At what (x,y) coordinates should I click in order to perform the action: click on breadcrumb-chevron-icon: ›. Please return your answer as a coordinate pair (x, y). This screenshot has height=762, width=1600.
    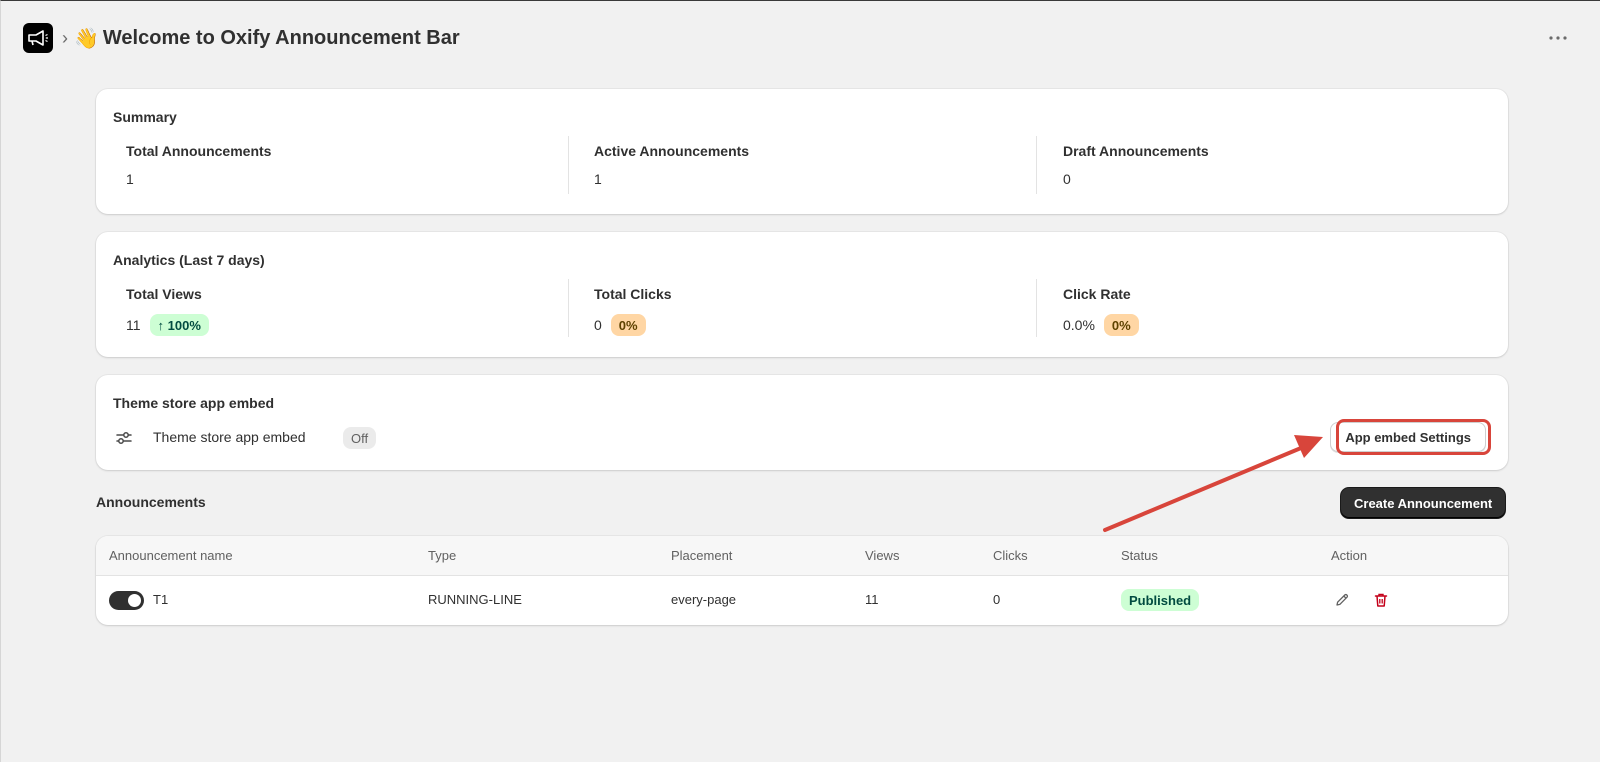
    Looking at the image, I should click on (65, 38).